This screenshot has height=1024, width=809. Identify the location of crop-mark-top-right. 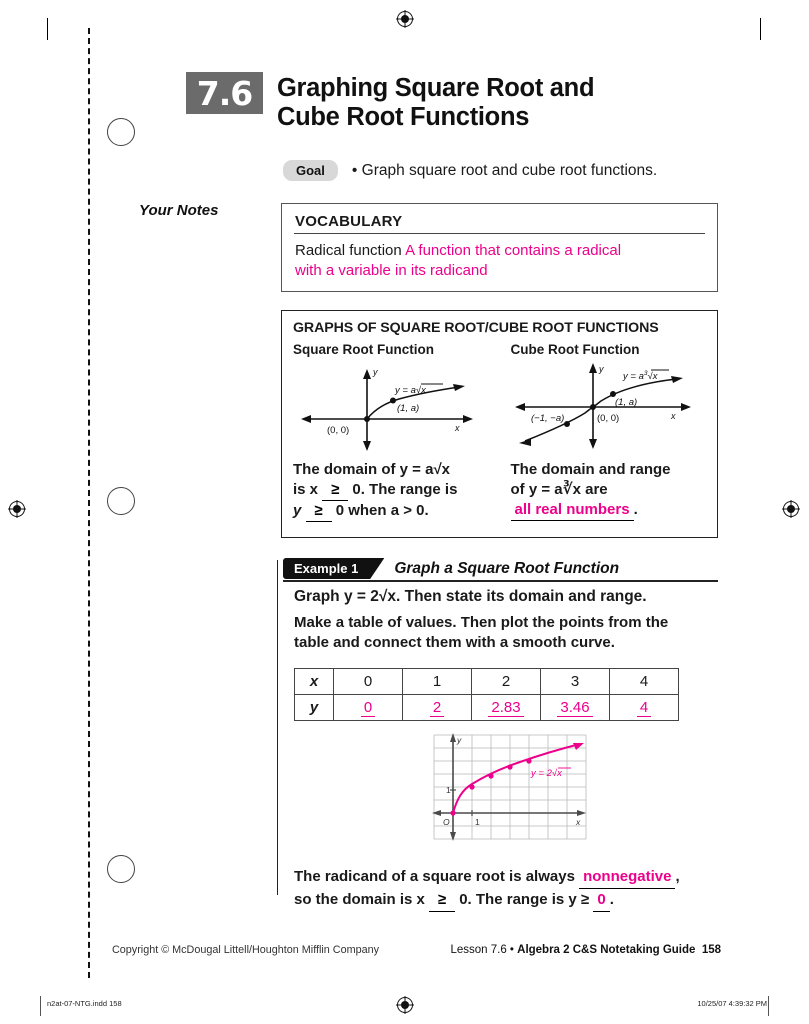
(760, 29).